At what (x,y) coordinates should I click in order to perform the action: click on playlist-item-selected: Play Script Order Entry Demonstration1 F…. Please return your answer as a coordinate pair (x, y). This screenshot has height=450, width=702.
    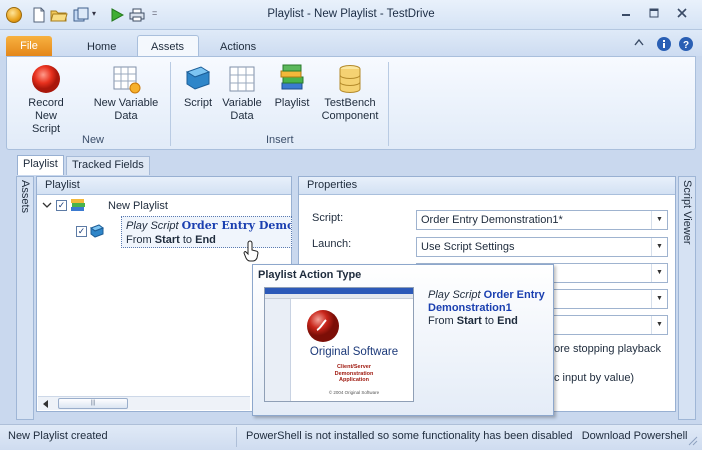
    Looking at the image, I should click on (206, 232).